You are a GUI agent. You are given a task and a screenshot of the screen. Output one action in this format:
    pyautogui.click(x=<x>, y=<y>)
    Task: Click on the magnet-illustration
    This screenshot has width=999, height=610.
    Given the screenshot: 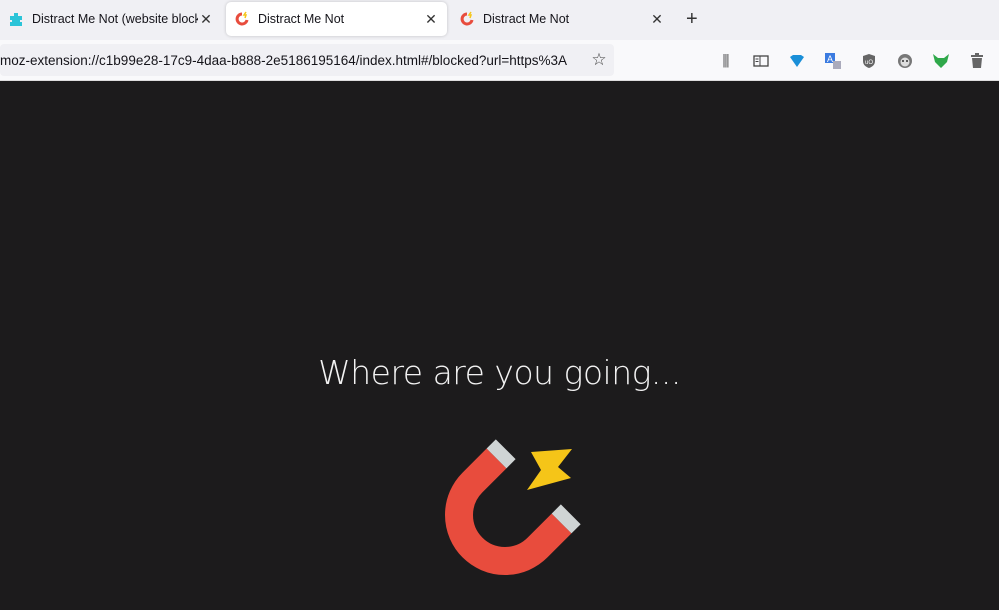 What is the action you would take?
    pyautogui.click(x=513, y=507)
    